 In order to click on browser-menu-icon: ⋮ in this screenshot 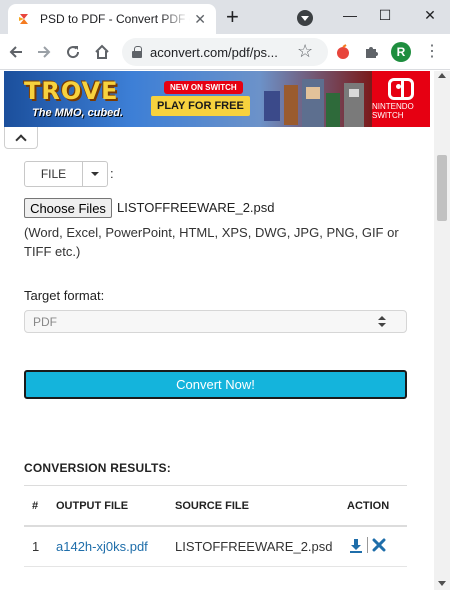, I will do `click(432, 52)`.